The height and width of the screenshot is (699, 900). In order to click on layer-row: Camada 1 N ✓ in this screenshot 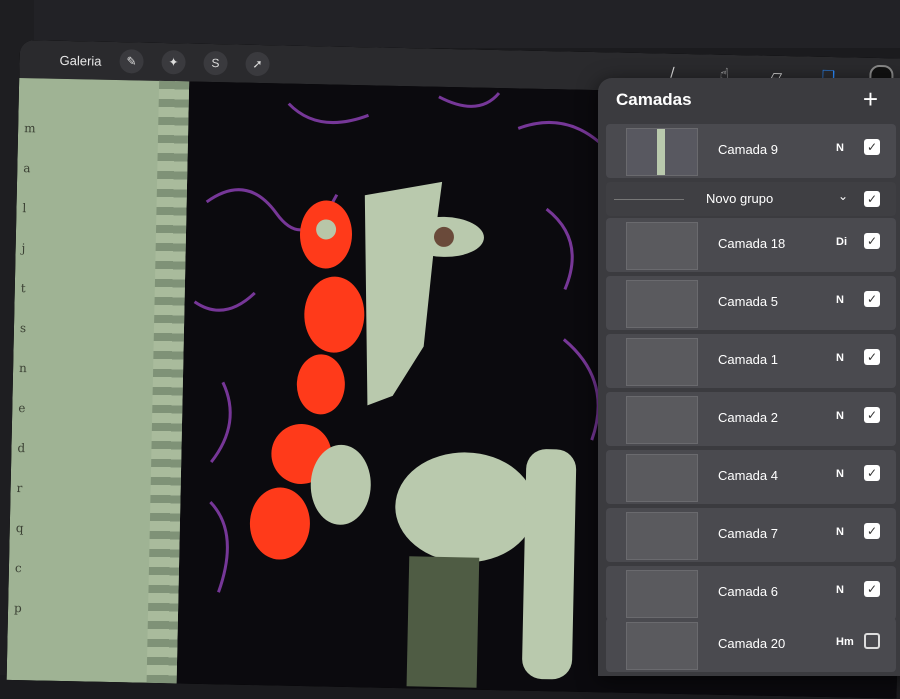, I will do `click(751, 361)`.